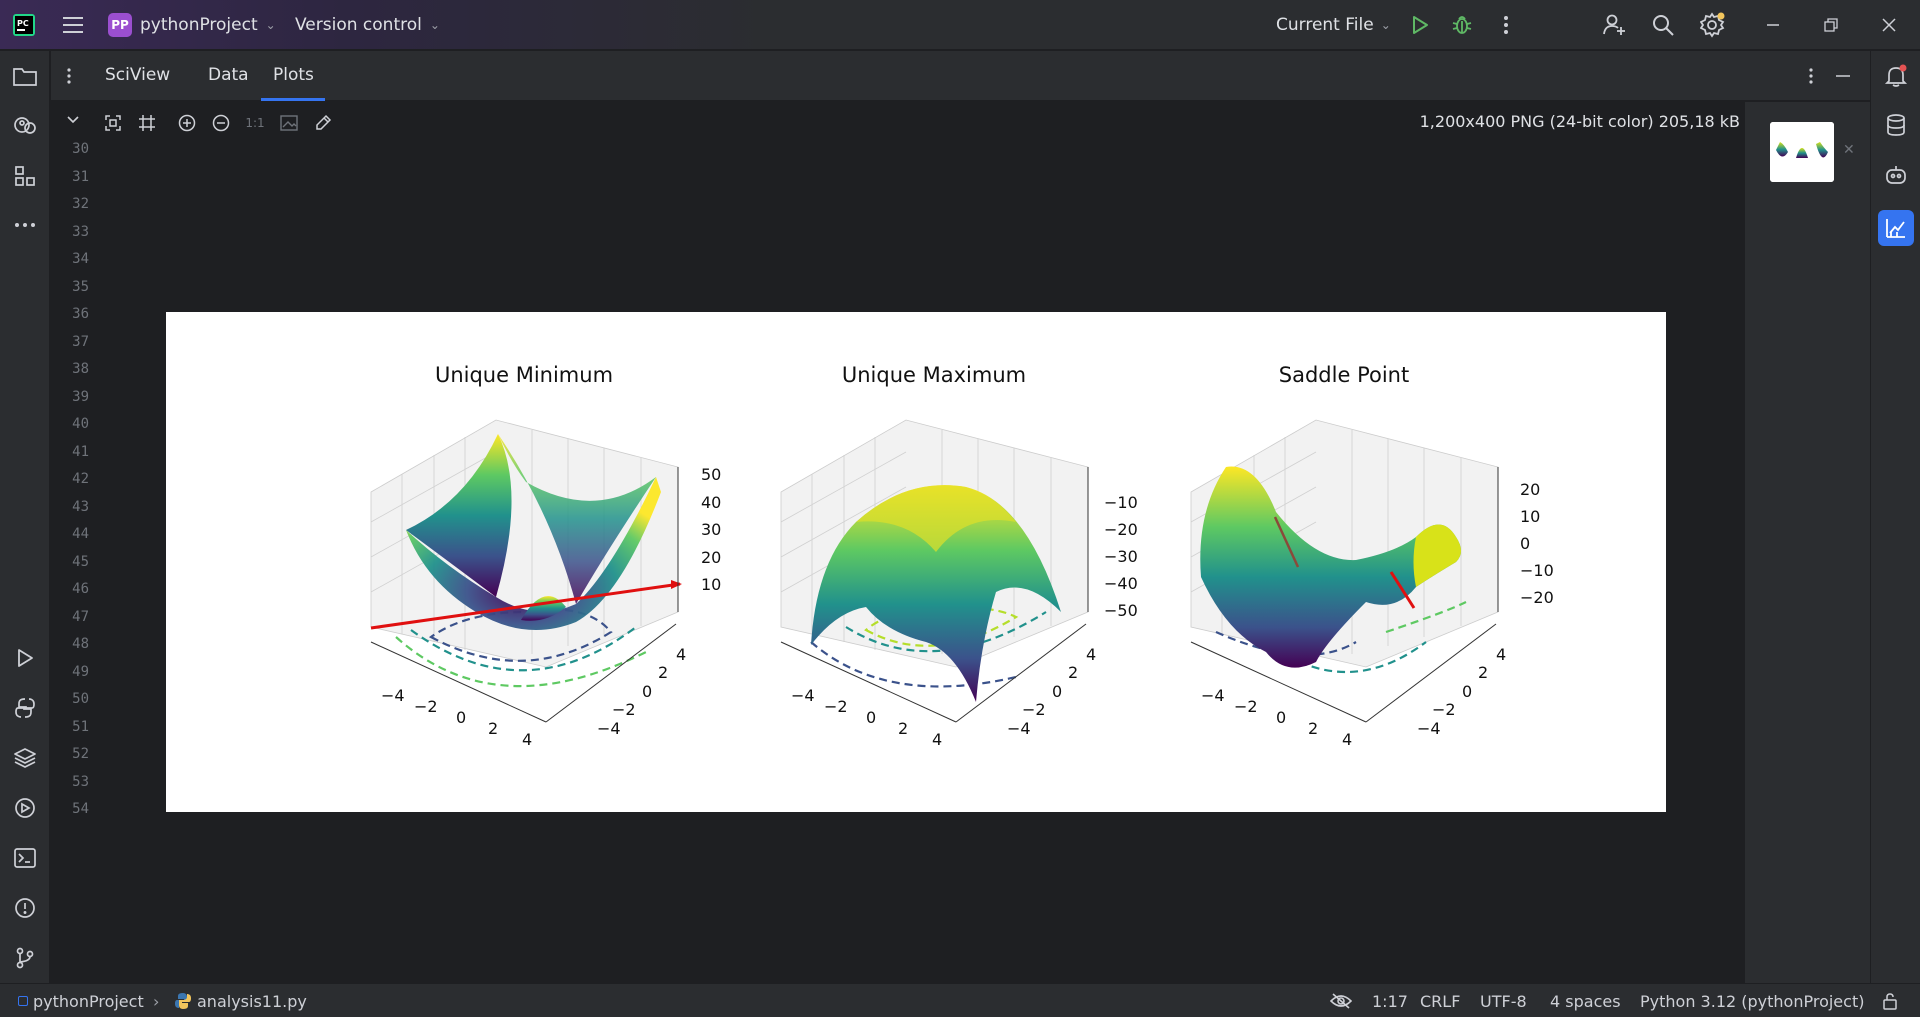 This screenshot has height=1017, width=1920. I want to click on line-number: 33, so click(80, 231).